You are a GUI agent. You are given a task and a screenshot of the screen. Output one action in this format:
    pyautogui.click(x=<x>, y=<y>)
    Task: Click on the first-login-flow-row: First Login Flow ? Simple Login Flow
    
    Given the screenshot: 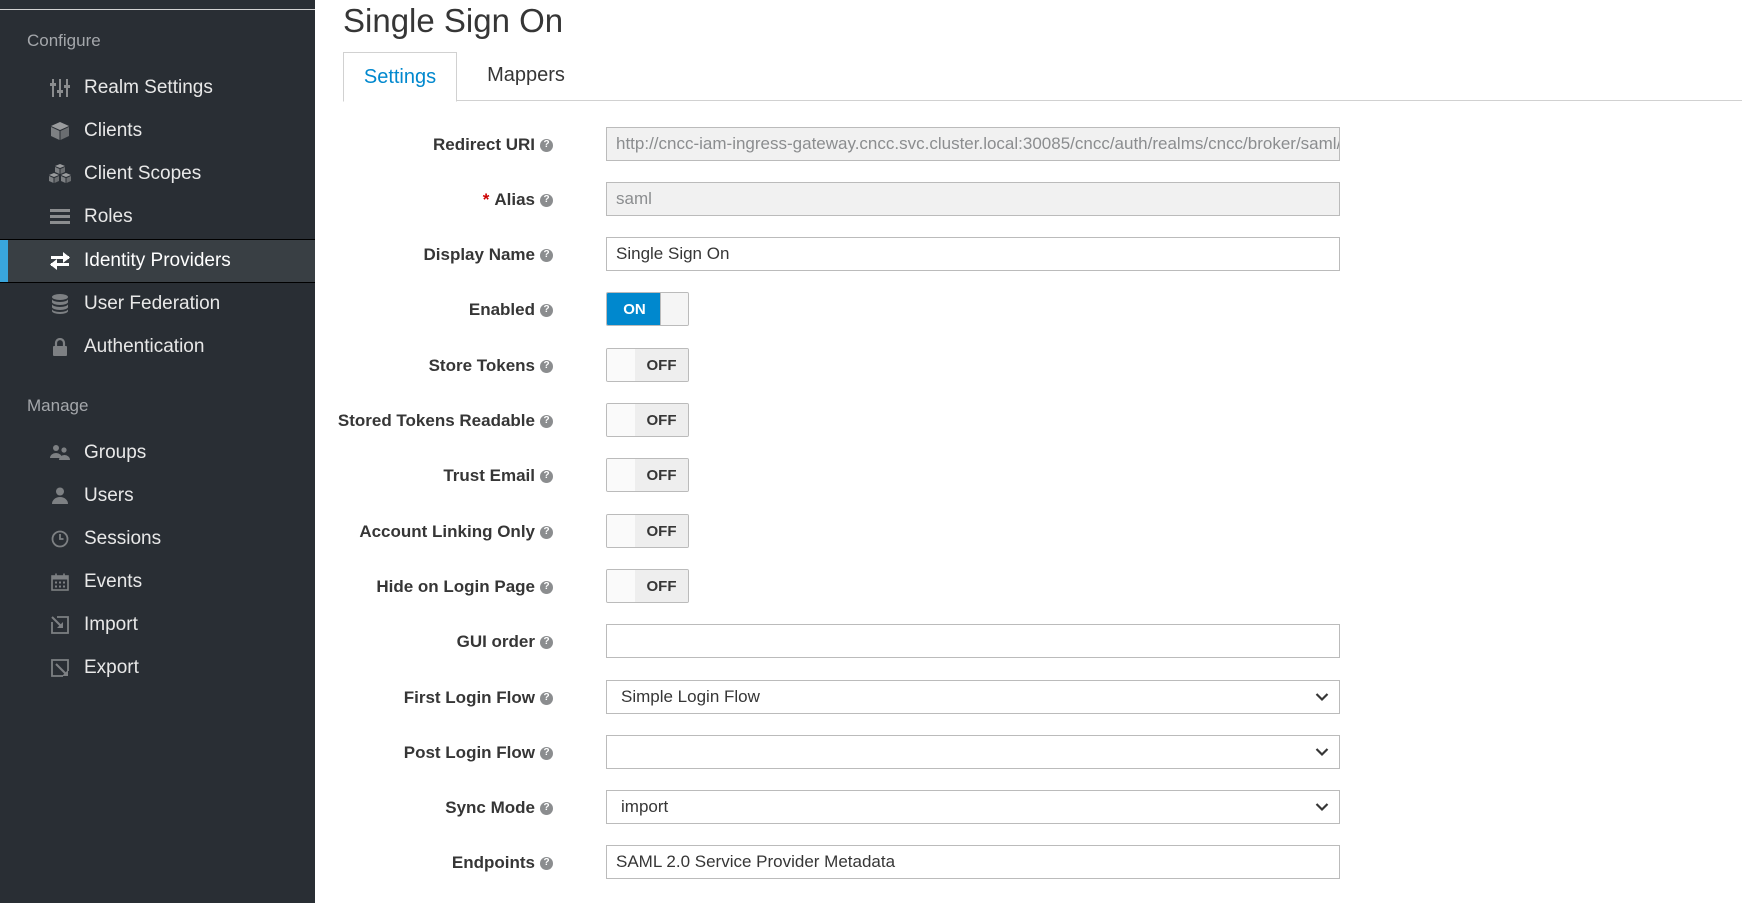 What is the action you would take?
    pyautogui.click(x=871, y=698)
    